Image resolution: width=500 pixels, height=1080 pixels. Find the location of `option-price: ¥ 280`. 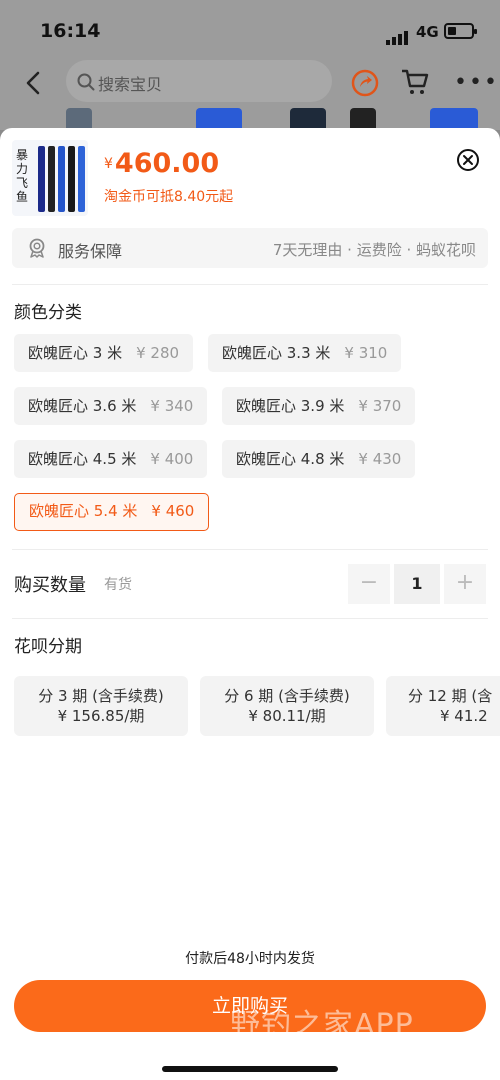

option-price: ¥ 280 is located at coordinates (158, 353).